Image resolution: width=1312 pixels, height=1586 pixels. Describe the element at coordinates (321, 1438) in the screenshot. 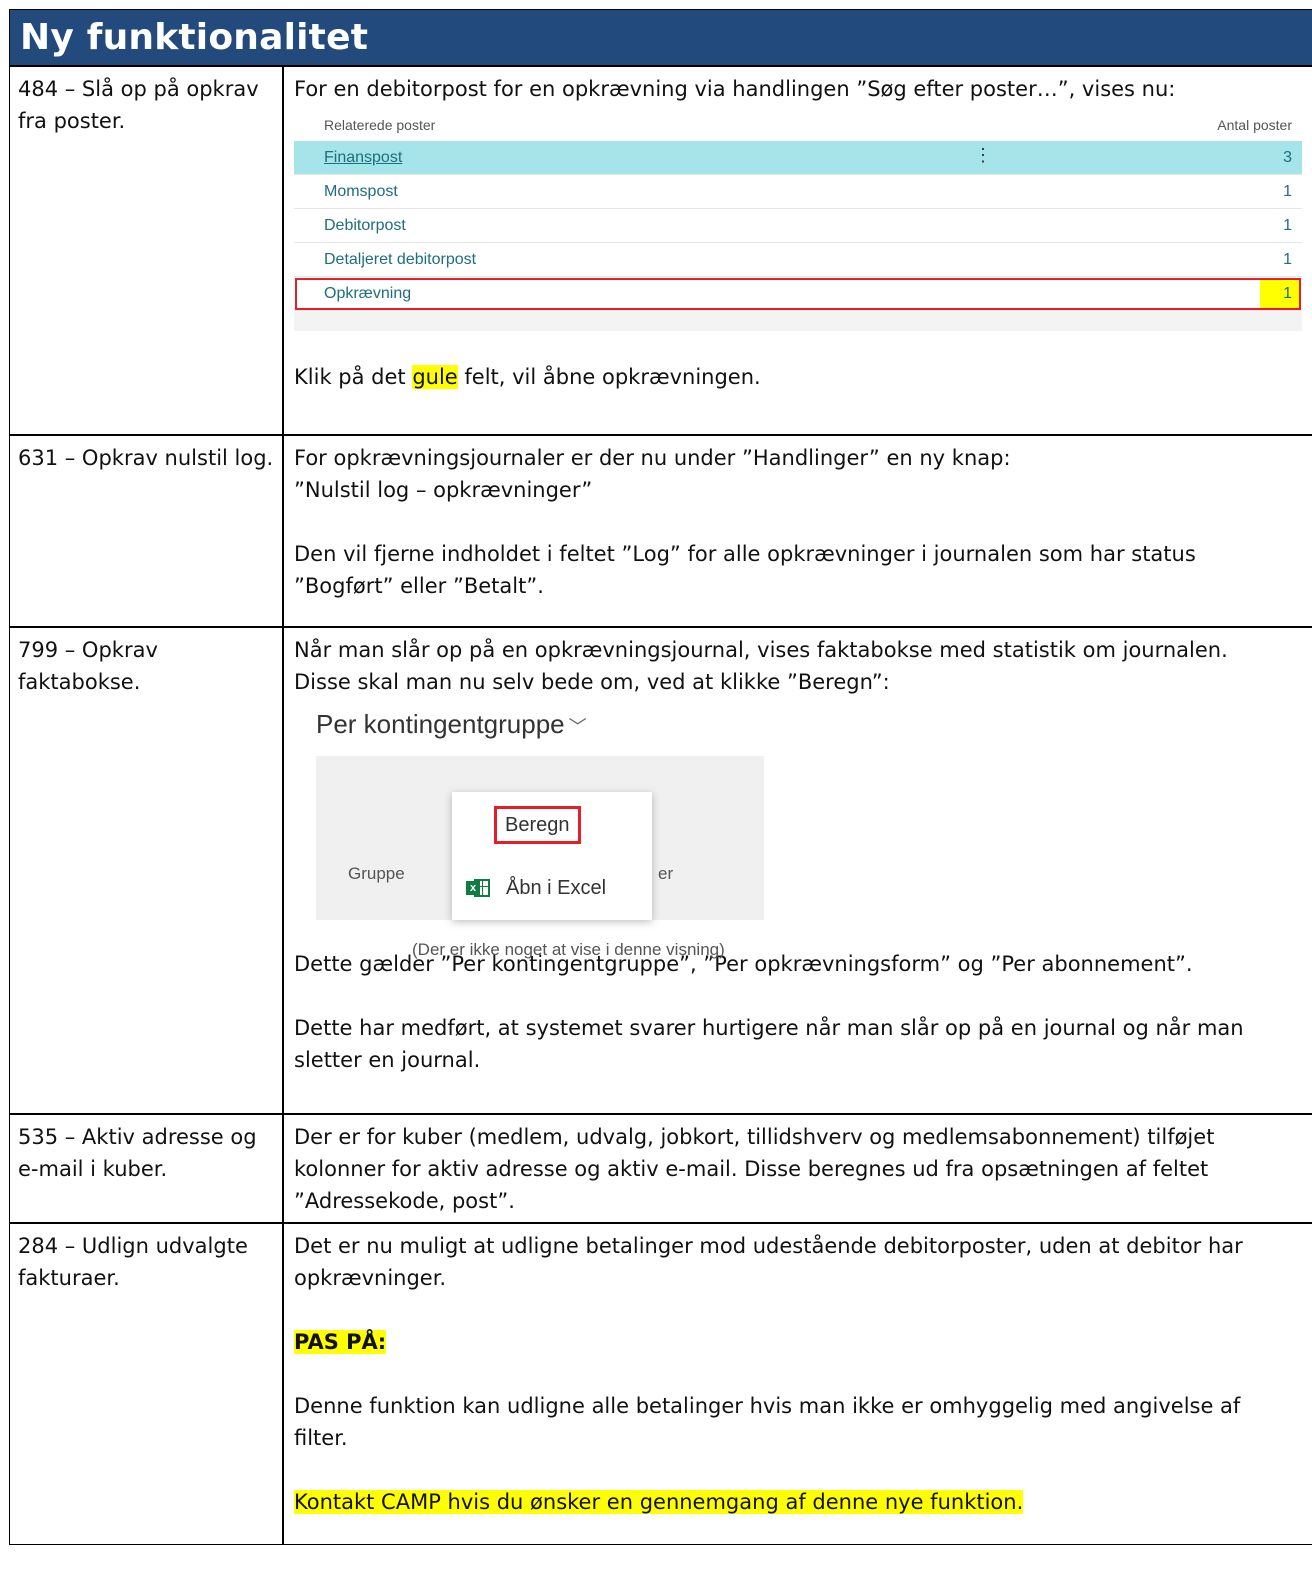

I see `row-text: filter.` at that location.